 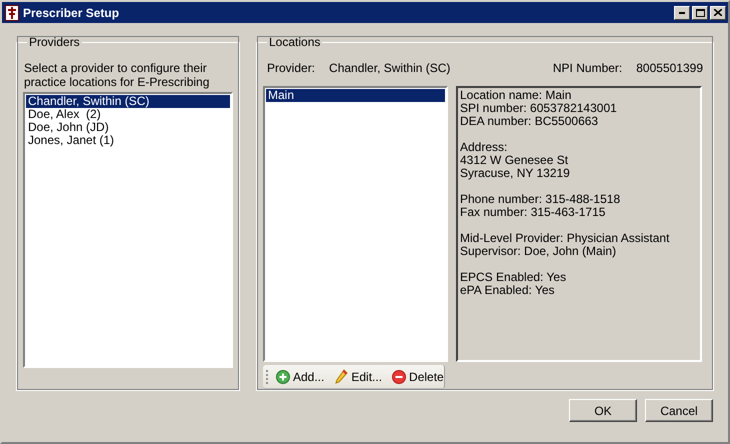 What do you see at coordinates (341, 376) in the screenshot?
I see `pencil-icon` at bounding box center [341, 376].